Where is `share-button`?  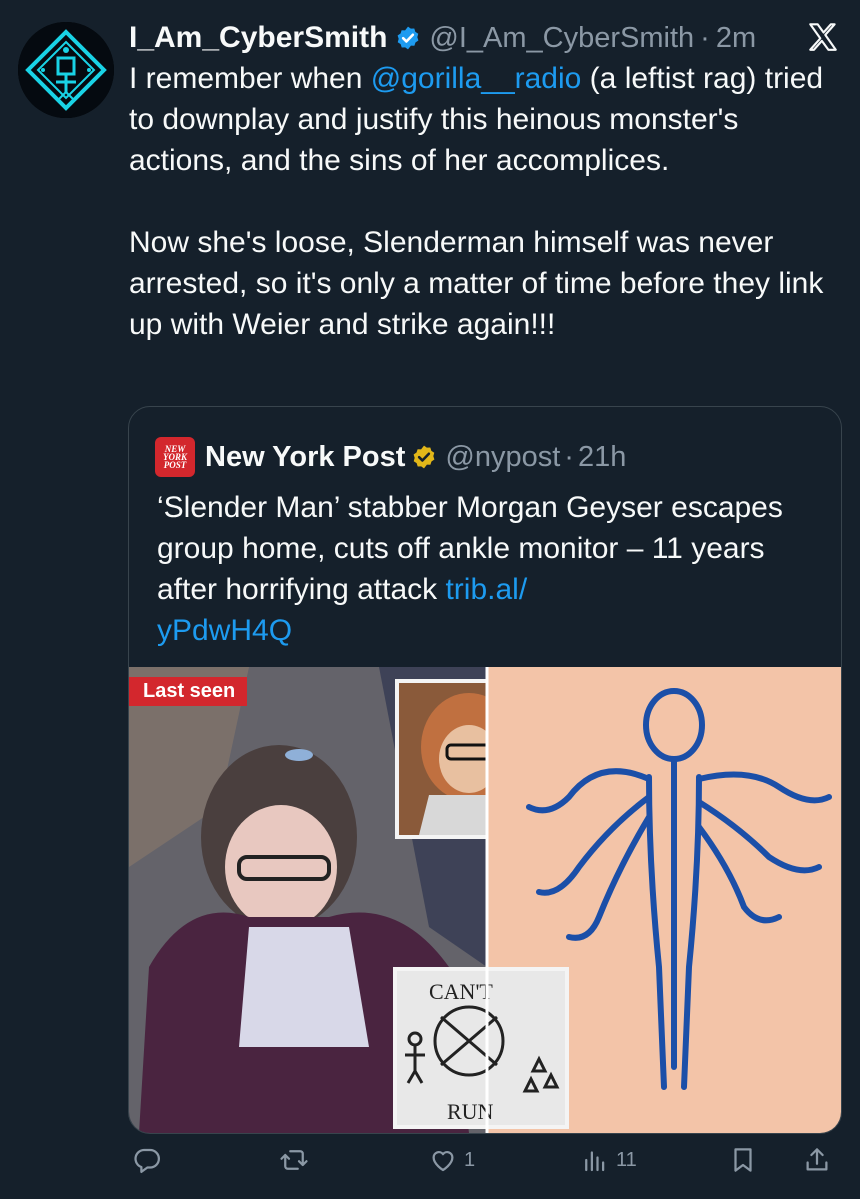 share-button is located at coordinates (817, 1160).